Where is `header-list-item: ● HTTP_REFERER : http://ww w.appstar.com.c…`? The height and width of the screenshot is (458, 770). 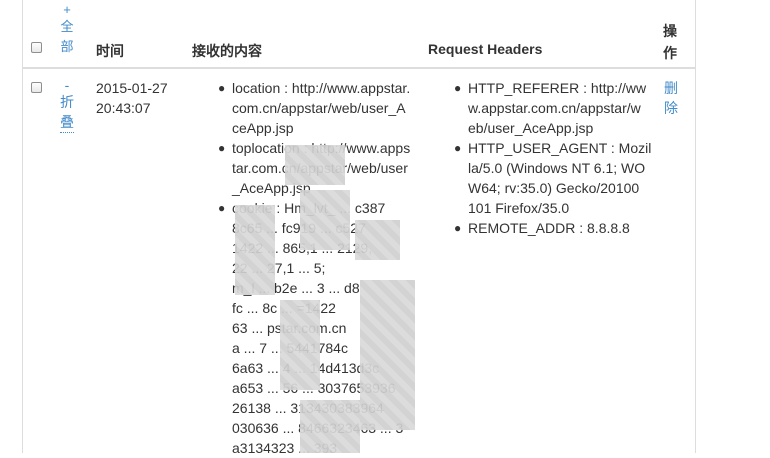
header-list-item: ● HTTP_REFERER : http://ww w.appstar.com.c… is located at coordinates (553, 108).